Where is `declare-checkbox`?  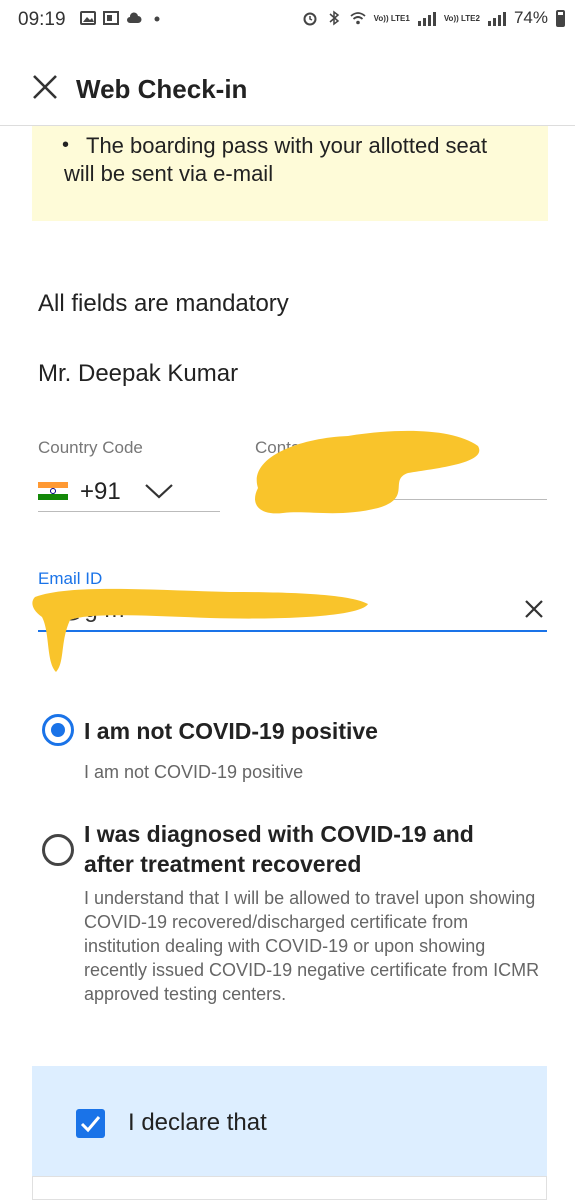
declare-checkbox is located at coordinates (90, 1123).